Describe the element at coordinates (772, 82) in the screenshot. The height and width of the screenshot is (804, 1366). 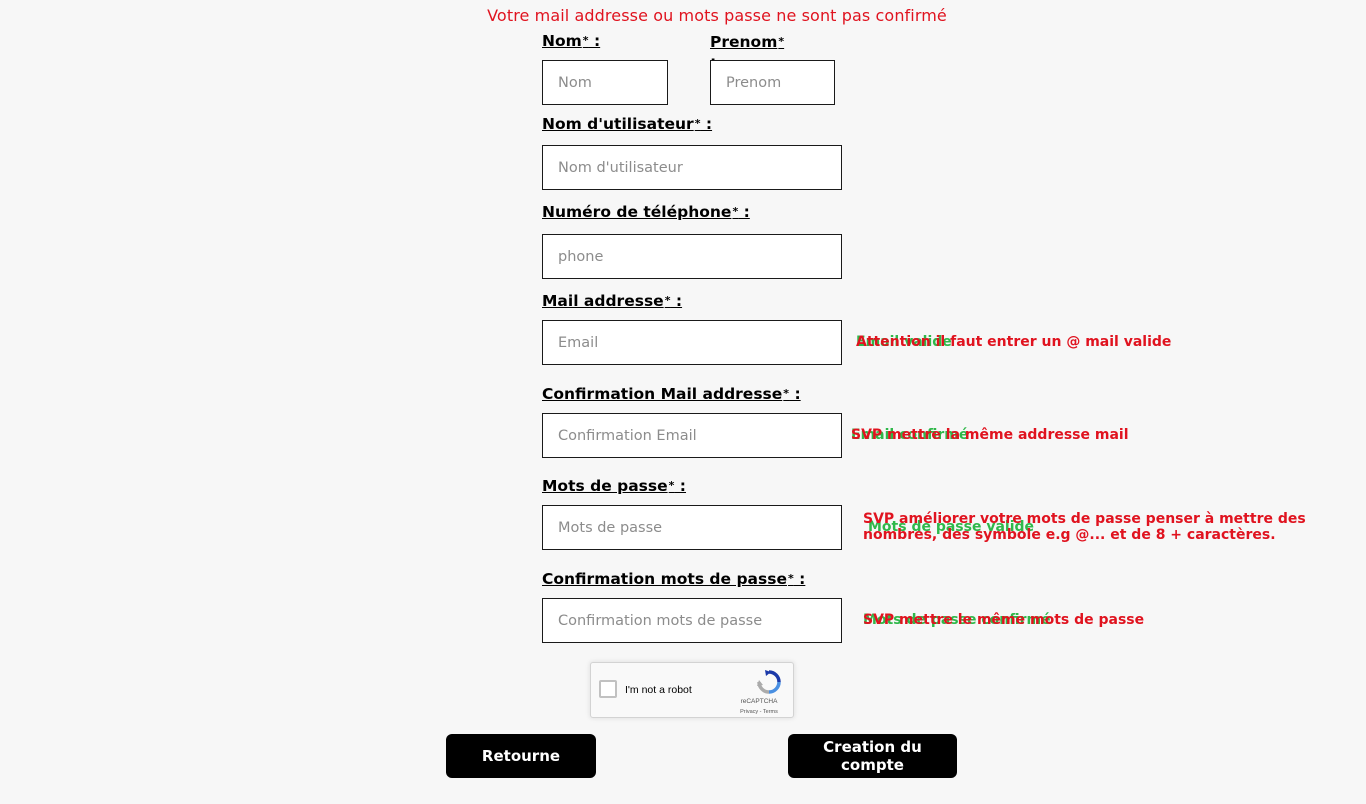
I see `prenom-input` at that location.